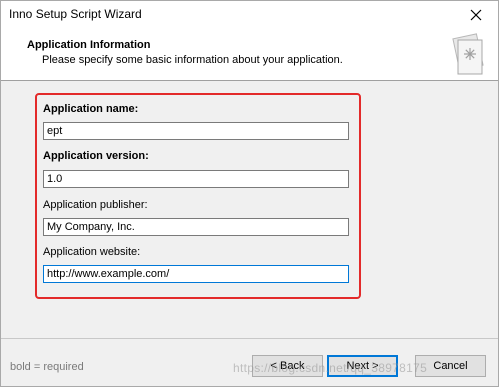  I want to click on title-bar: Inno Setup Script Wizard, so click(249, 15).